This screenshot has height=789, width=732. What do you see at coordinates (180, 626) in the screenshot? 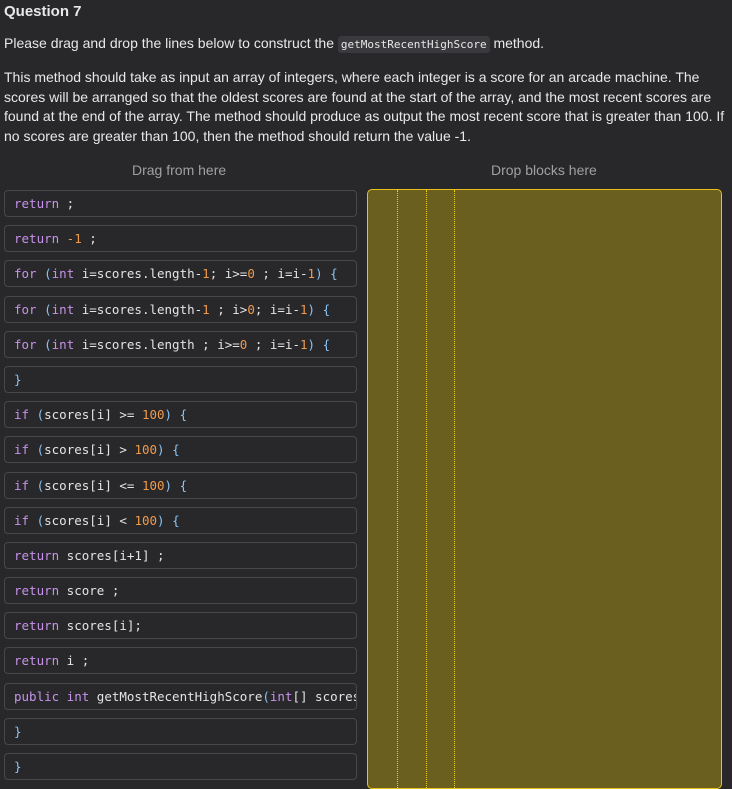
I see `code-block: return scores[i];` at bounding box center [180, 626].